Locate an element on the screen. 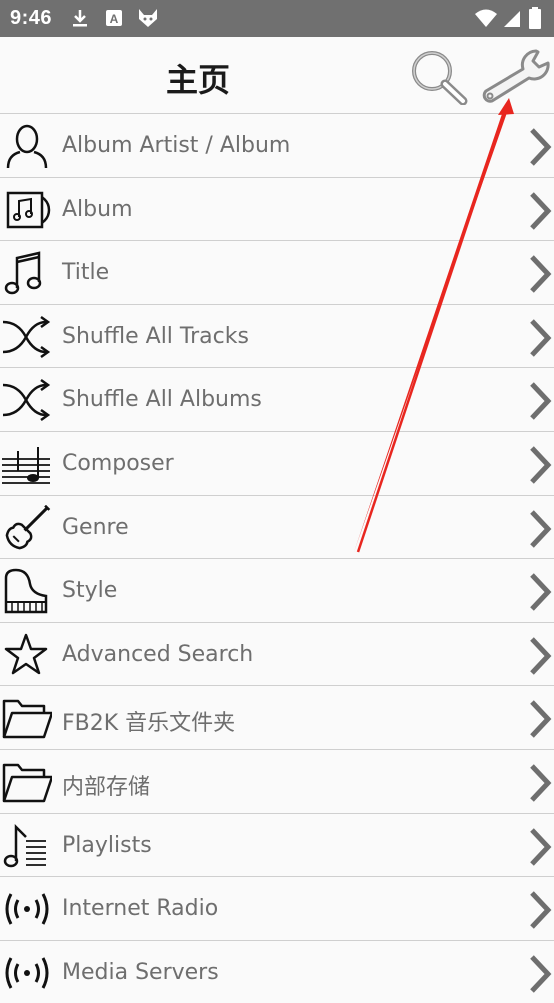  menu-item-media-servers: Media Servers is located at coordinates (277, 971).